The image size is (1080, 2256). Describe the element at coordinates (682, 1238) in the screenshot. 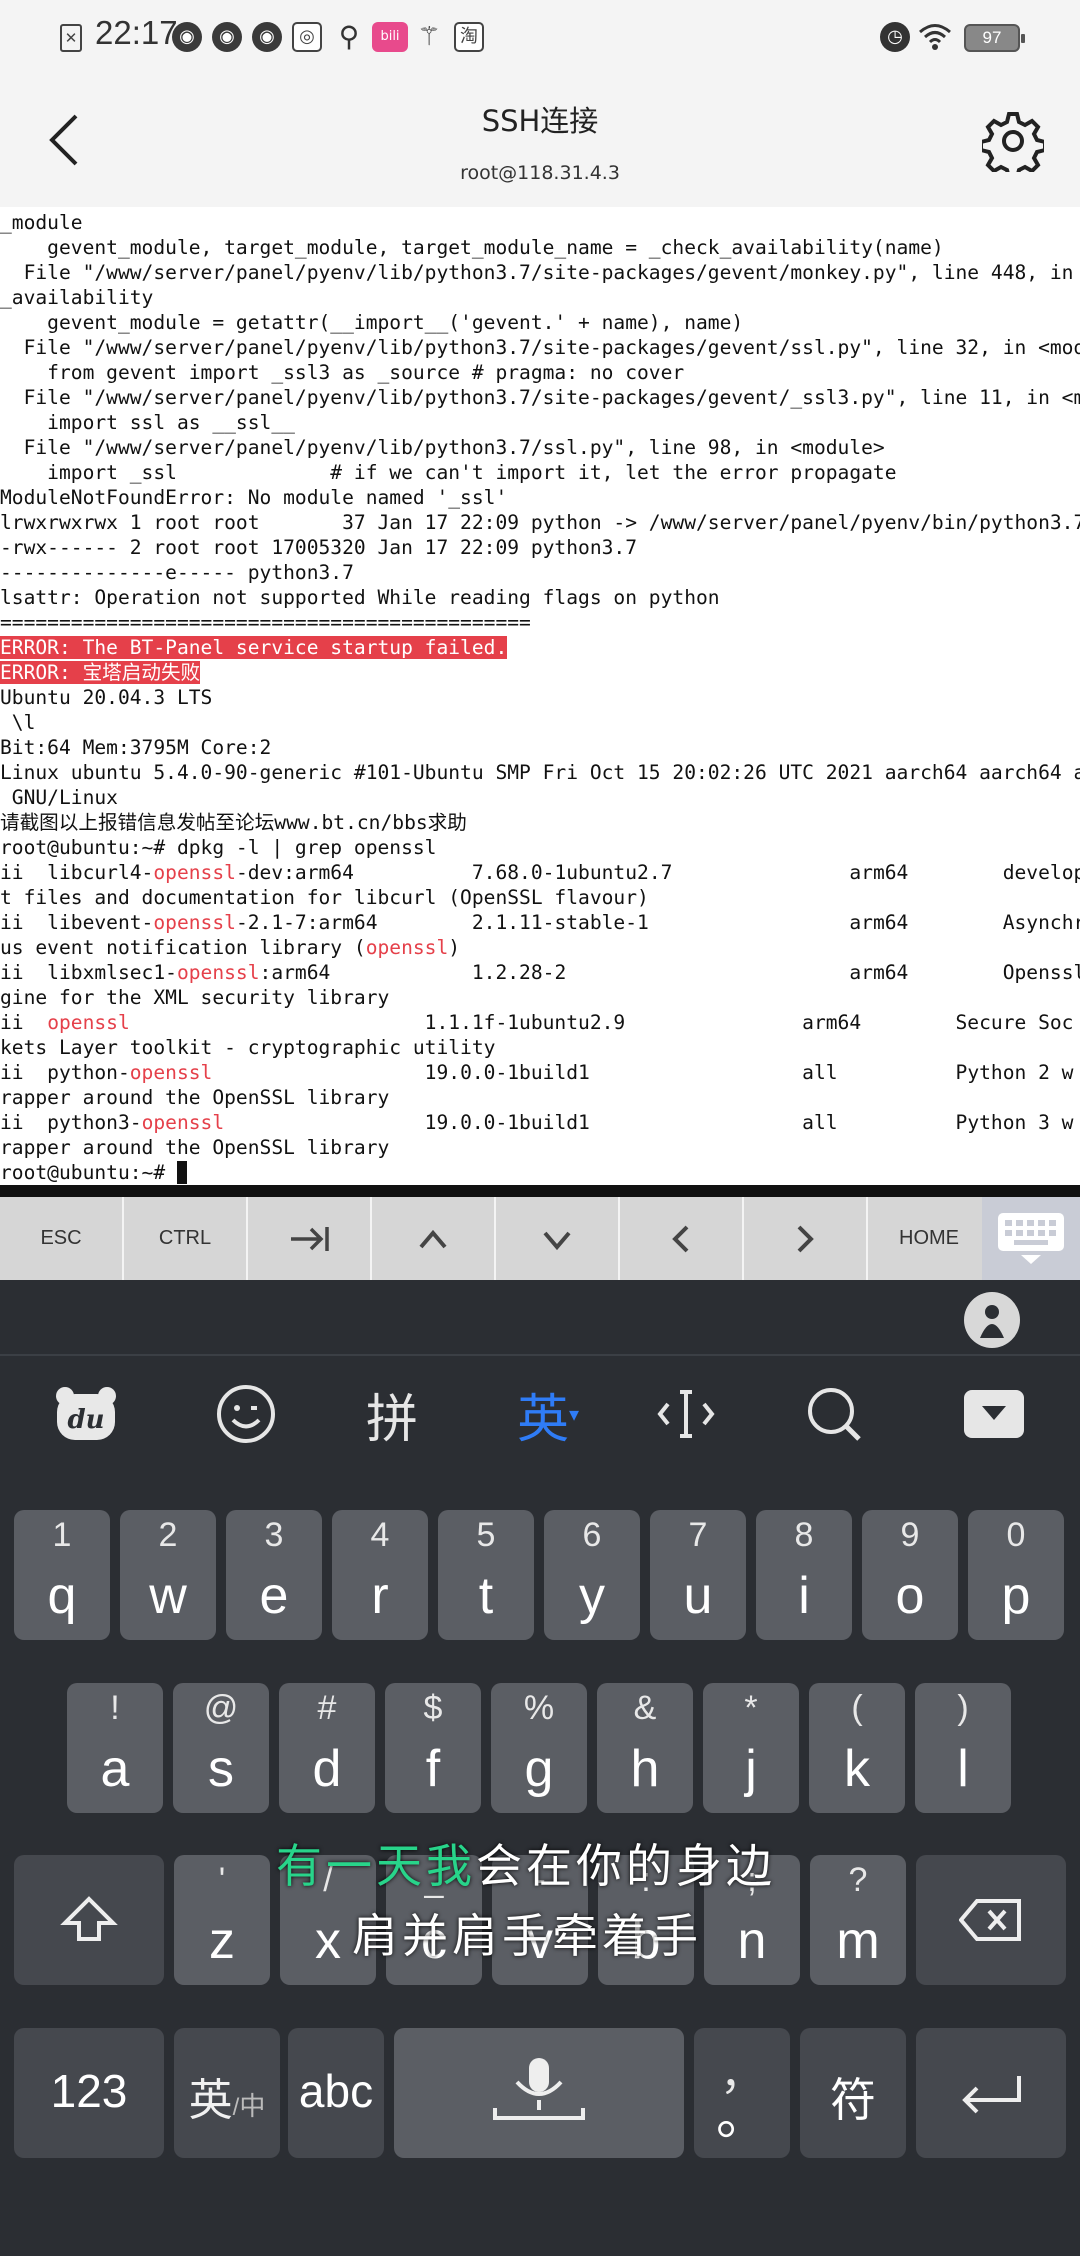

I see `left-key` at that location.